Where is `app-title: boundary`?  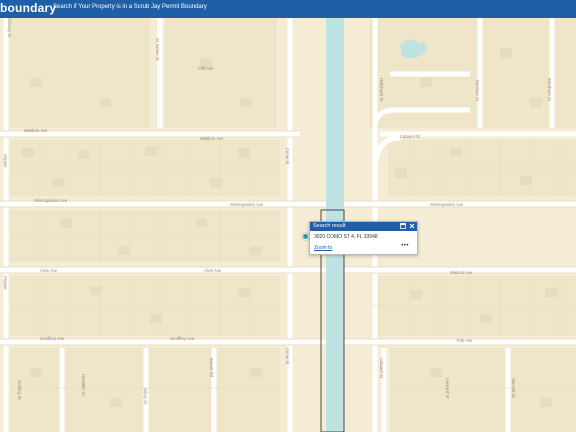 app-title: boundary is located at coordinates (28, 8).